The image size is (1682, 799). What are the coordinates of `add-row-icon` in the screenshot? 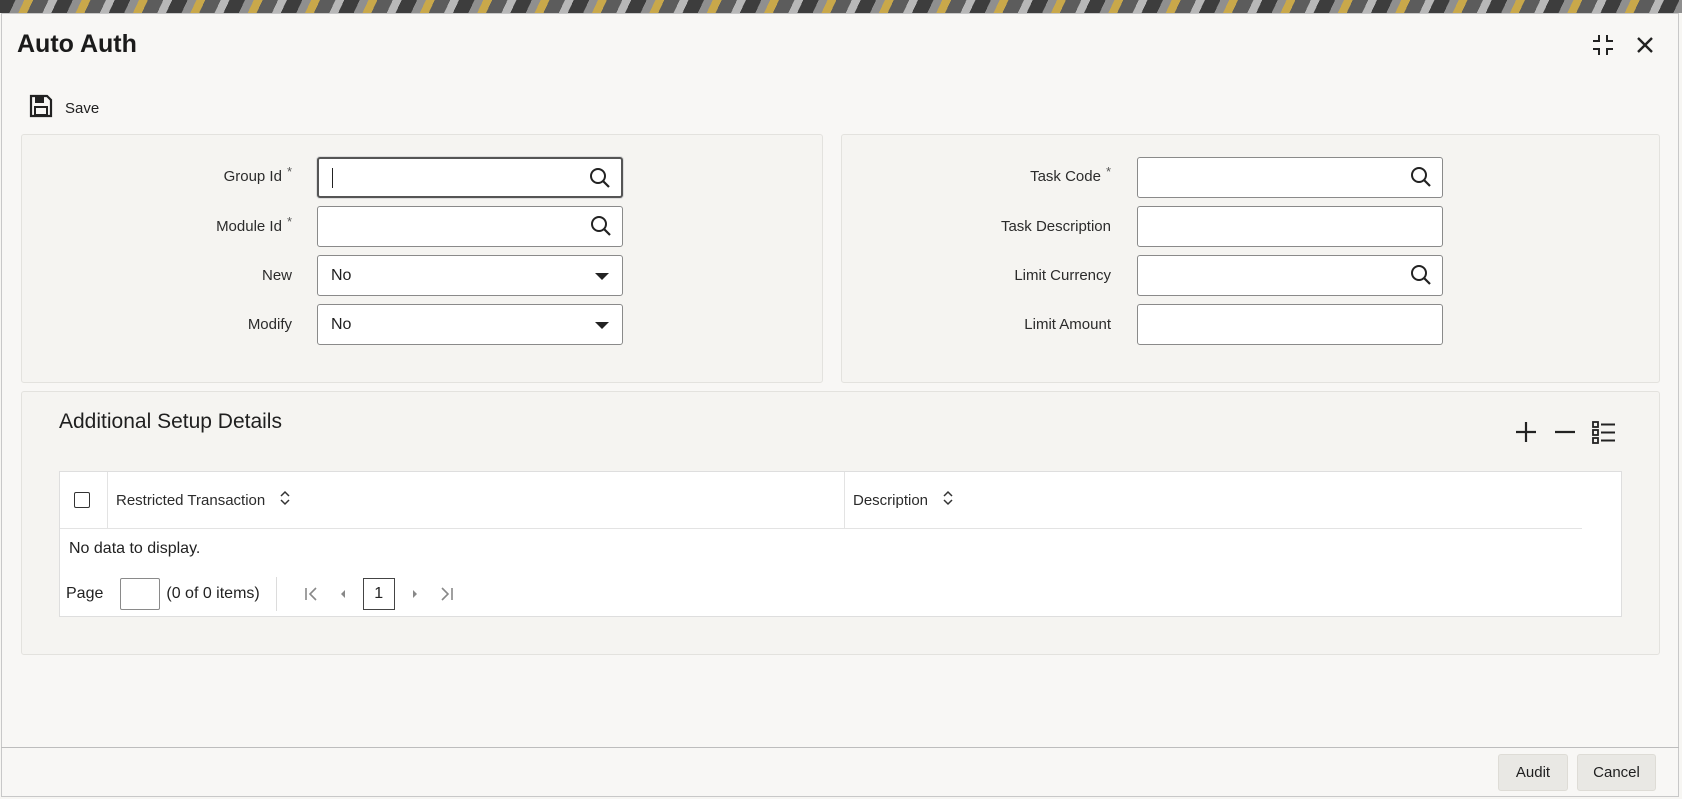 It's located at (1526, 432).